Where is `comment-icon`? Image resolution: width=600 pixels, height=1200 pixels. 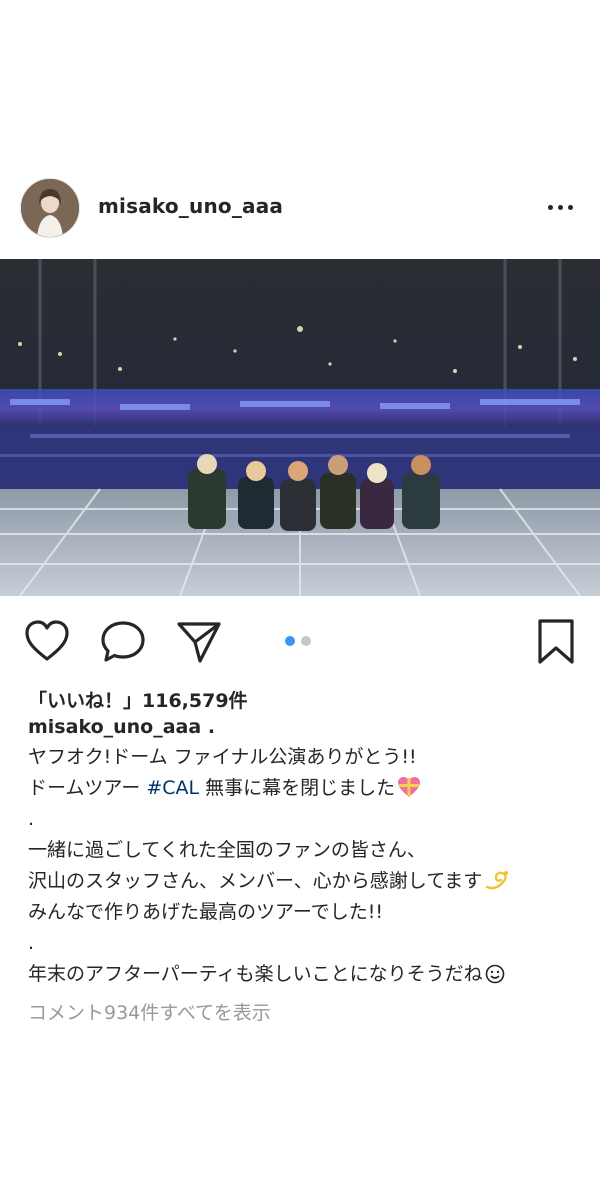 comment-icon is located at coordinates (123, 642).